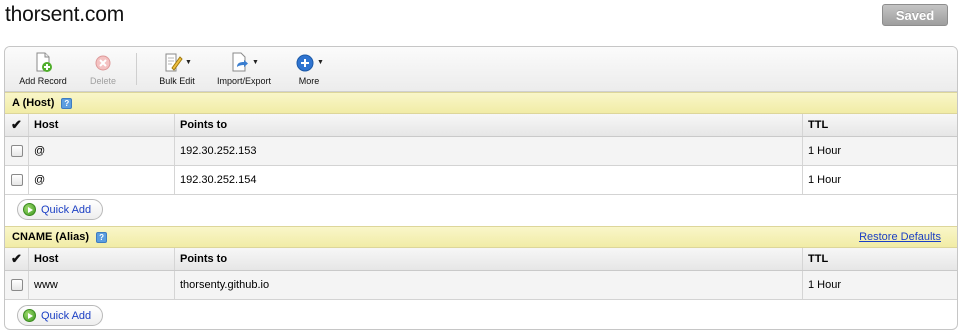 The image size is (962, 332). I want to click on a-host-section-header: A (Host) ?, so click(481, 103).